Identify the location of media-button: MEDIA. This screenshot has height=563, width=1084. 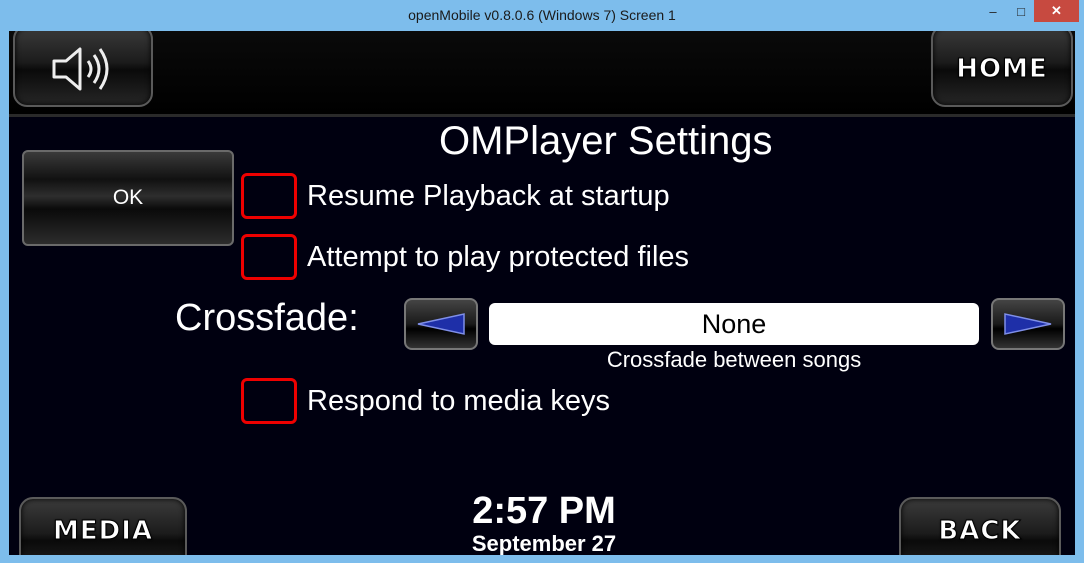
(103, 526).